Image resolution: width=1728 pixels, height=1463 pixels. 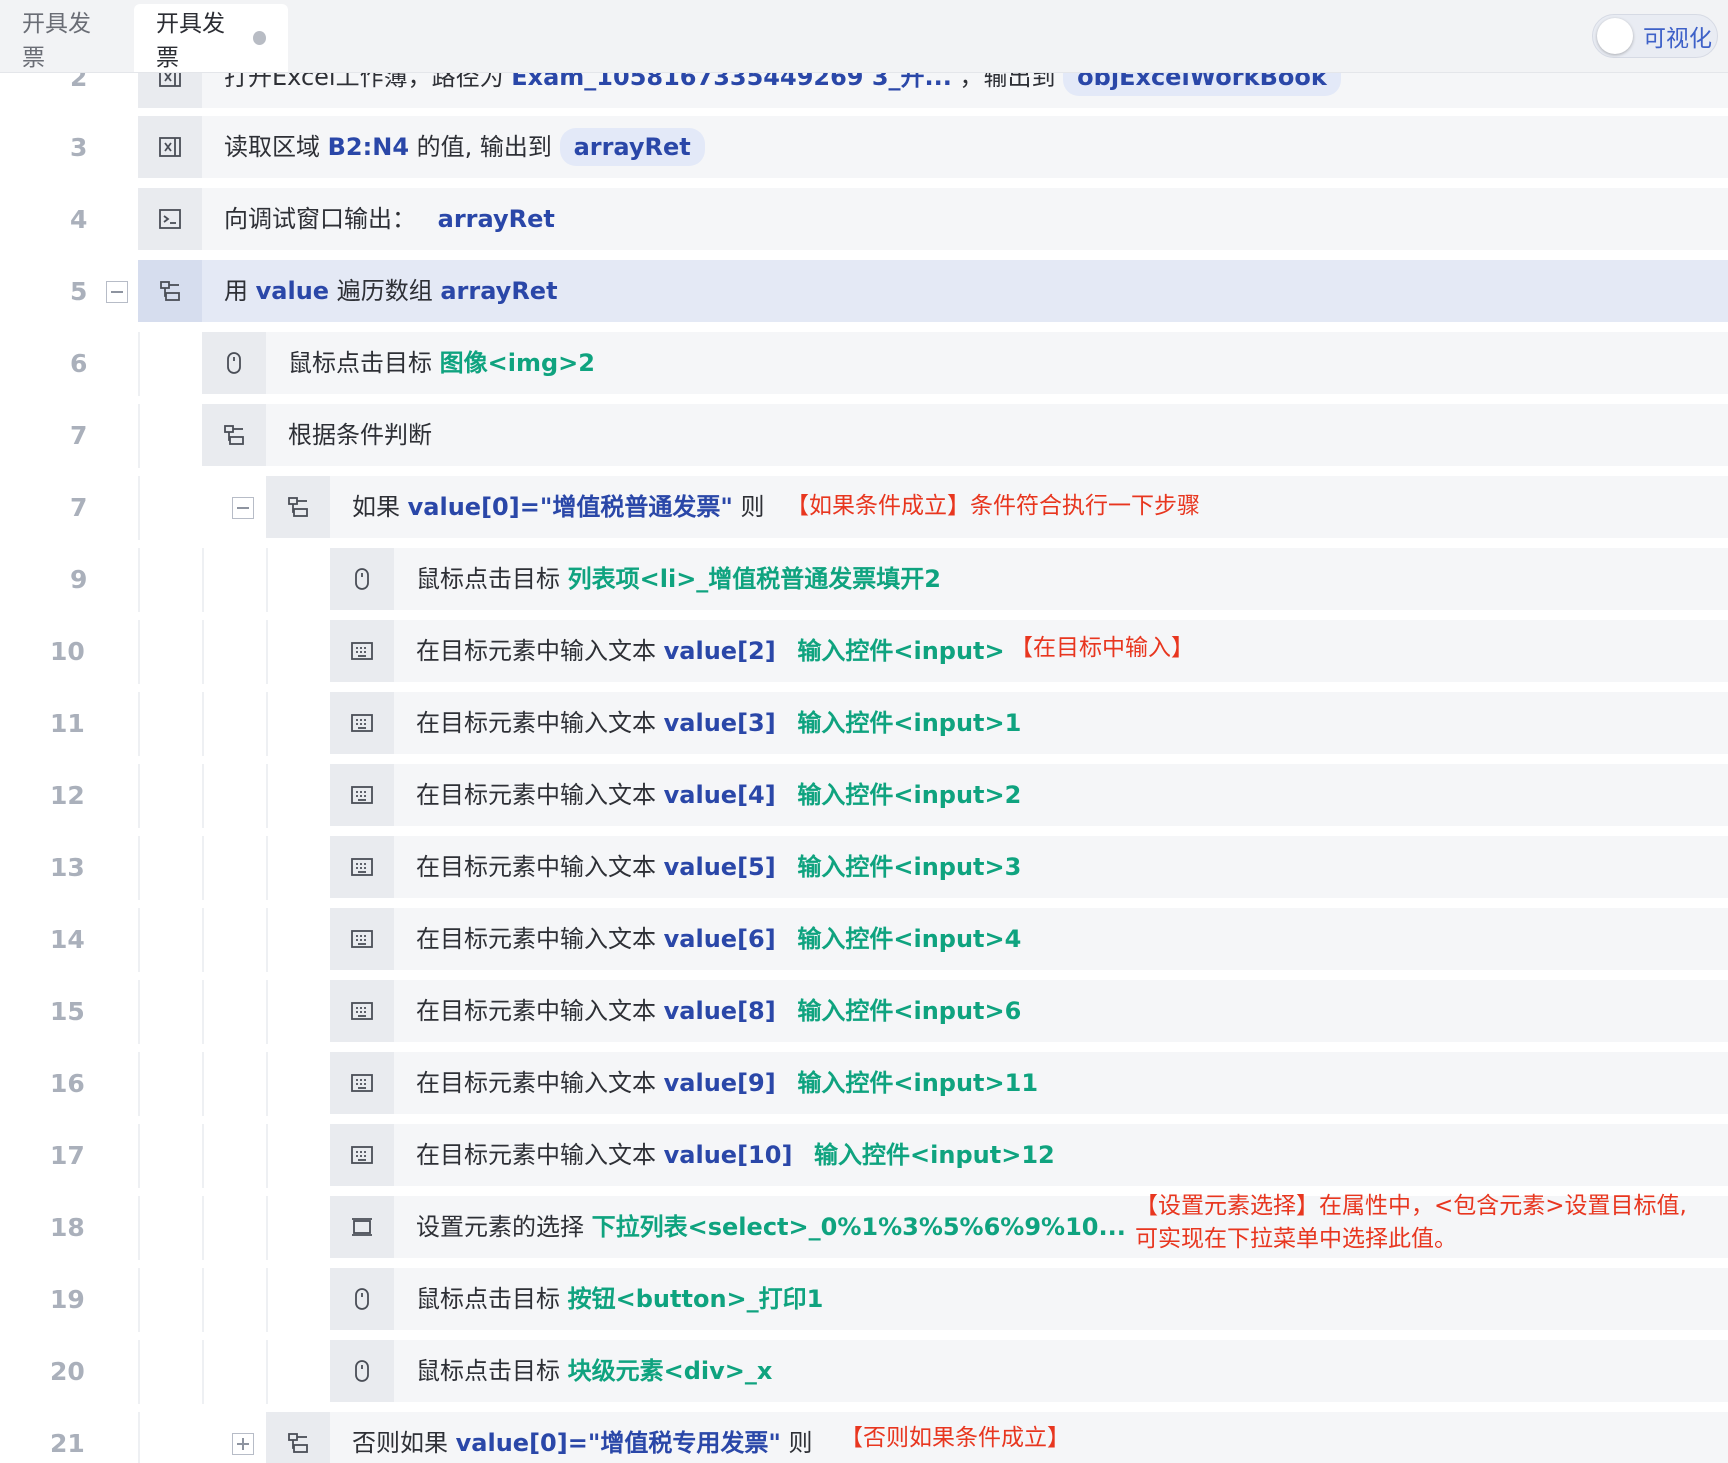 I want to click on target-element: 输入控件<input>12, so click(x=934, y=1155).